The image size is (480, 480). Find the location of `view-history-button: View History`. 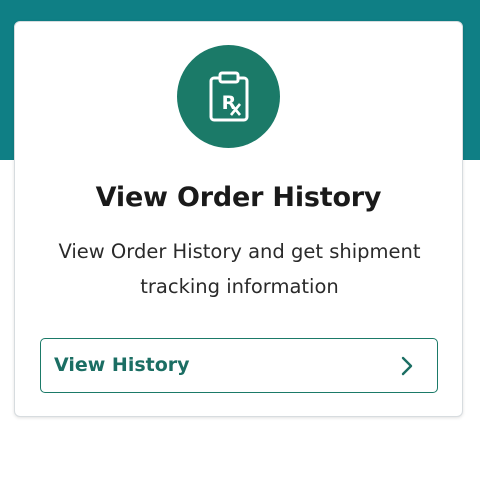

view-history-button: View History is located at coordinates (239, 365).